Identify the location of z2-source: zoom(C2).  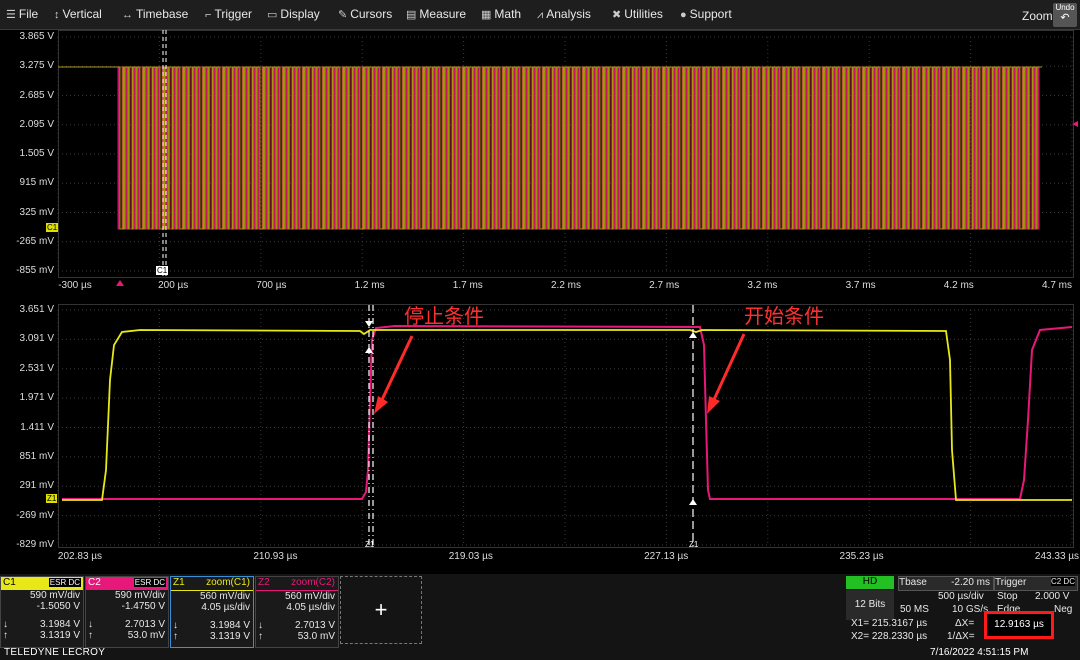
(313, 582).